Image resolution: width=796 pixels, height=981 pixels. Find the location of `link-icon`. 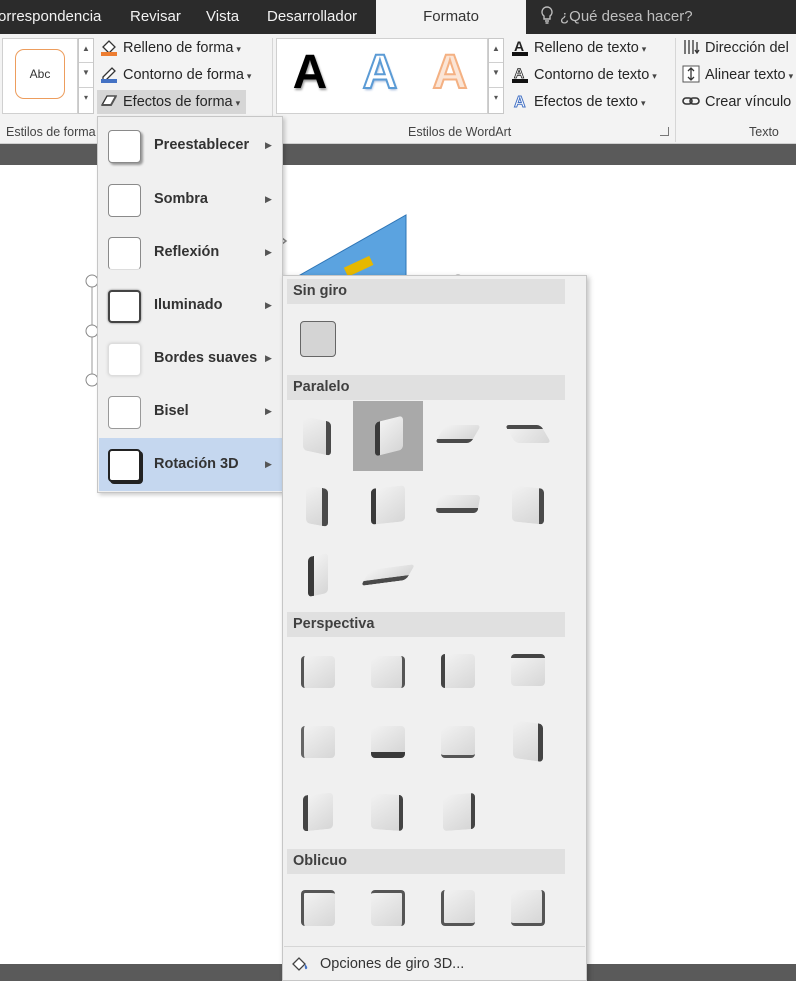

link-icon is located at coordinates (691, 101).